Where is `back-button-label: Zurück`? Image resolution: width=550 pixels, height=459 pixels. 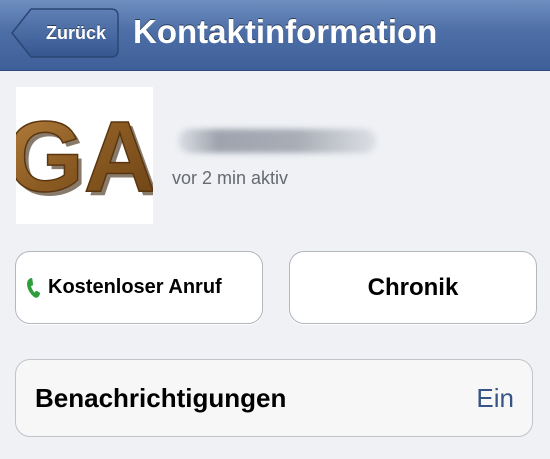
back-button-label: Zurück is located at coordinates (75, 32).